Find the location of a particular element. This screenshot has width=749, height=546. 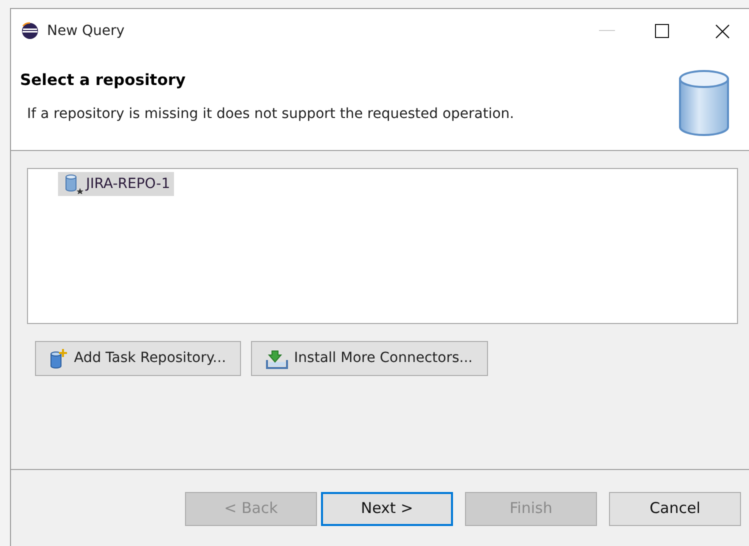

dialog-button: Next > is located at coordinates (387, 509).